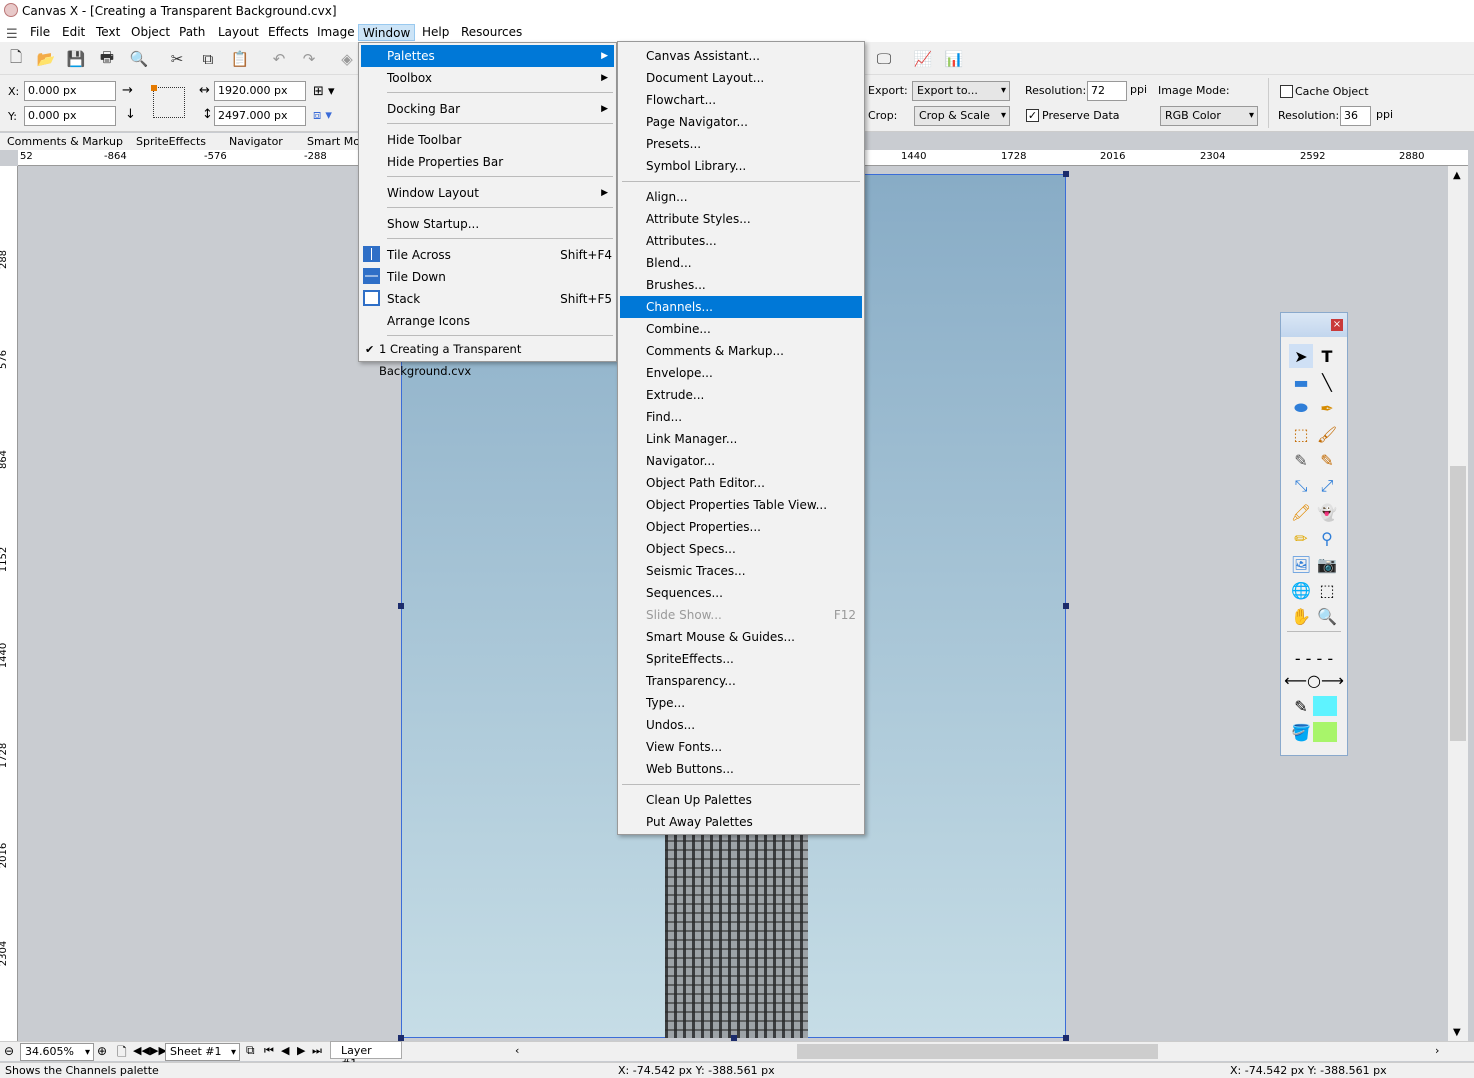 The image size is (1474, 1078). Describe the element at coordinates (884, 59) in the screenshot. I see `display-icon: 🖵` at that location.